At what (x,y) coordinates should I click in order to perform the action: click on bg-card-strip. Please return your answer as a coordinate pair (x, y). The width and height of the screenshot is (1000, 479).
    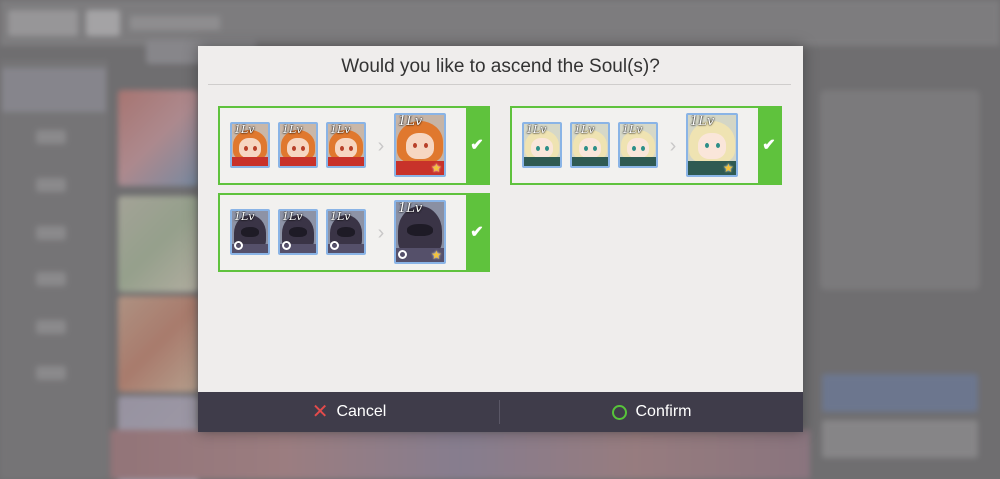
    Looking at the image, I should click on (460, 454).